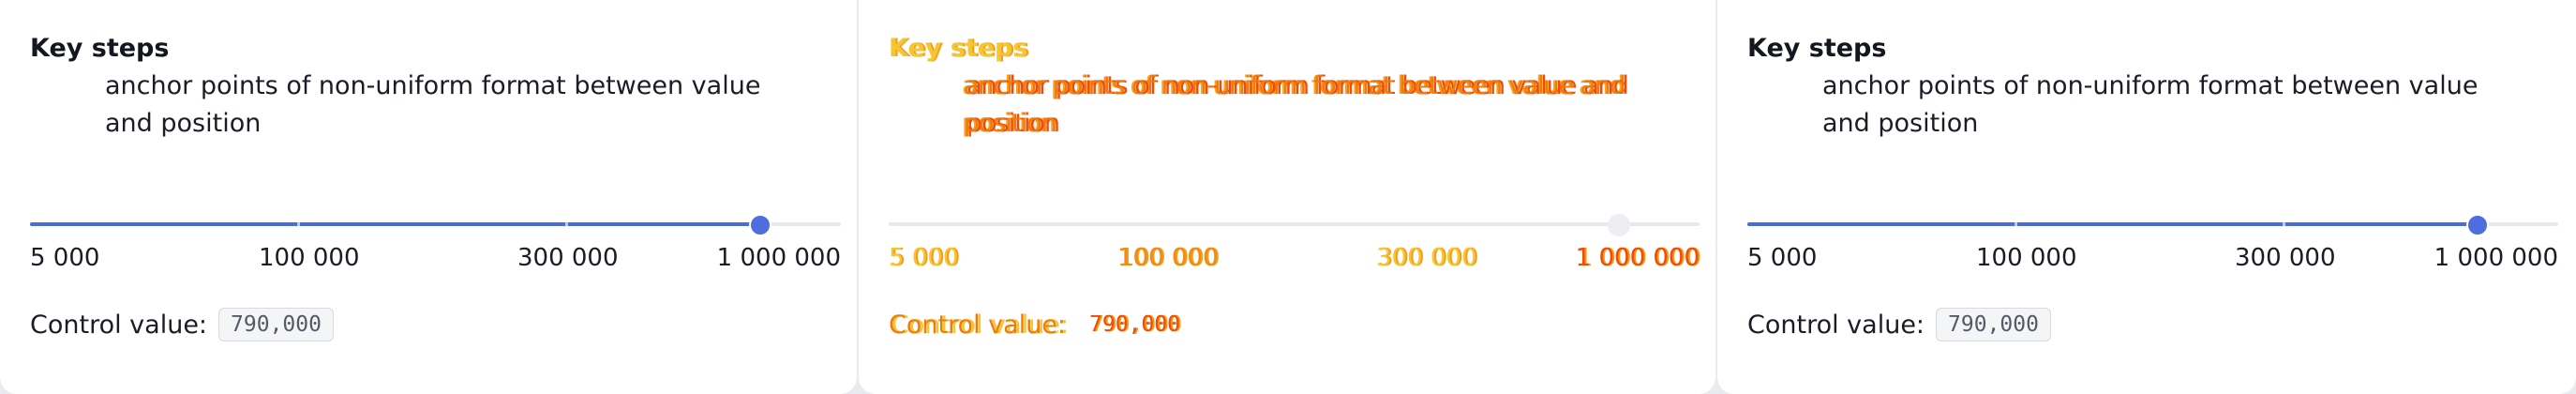 The width and height of the screenshot is (2576, 394). What do you see at coordinates (1294, 224) in the screenshot?
I see `slider-rail` at bounding box center [1294, 224].